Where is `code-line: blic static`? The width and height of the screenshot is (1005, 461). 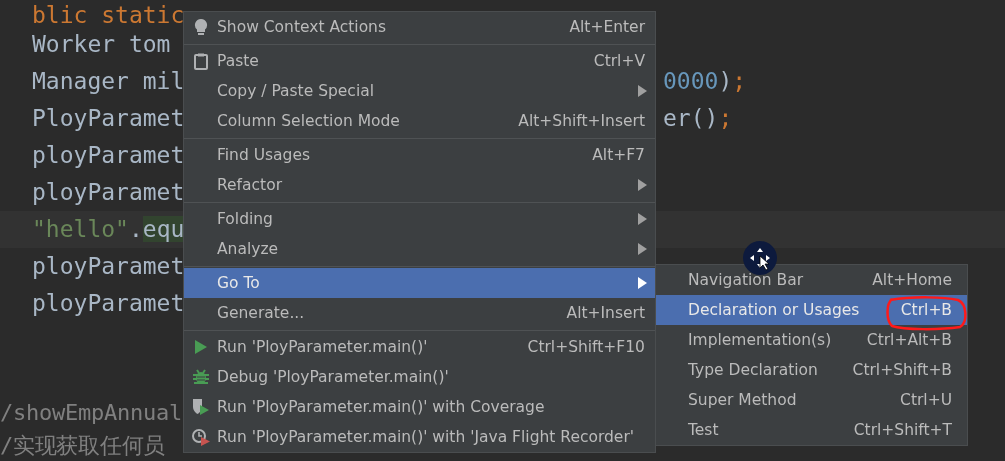
code-line: blic static is located at coordinates (108, 15).